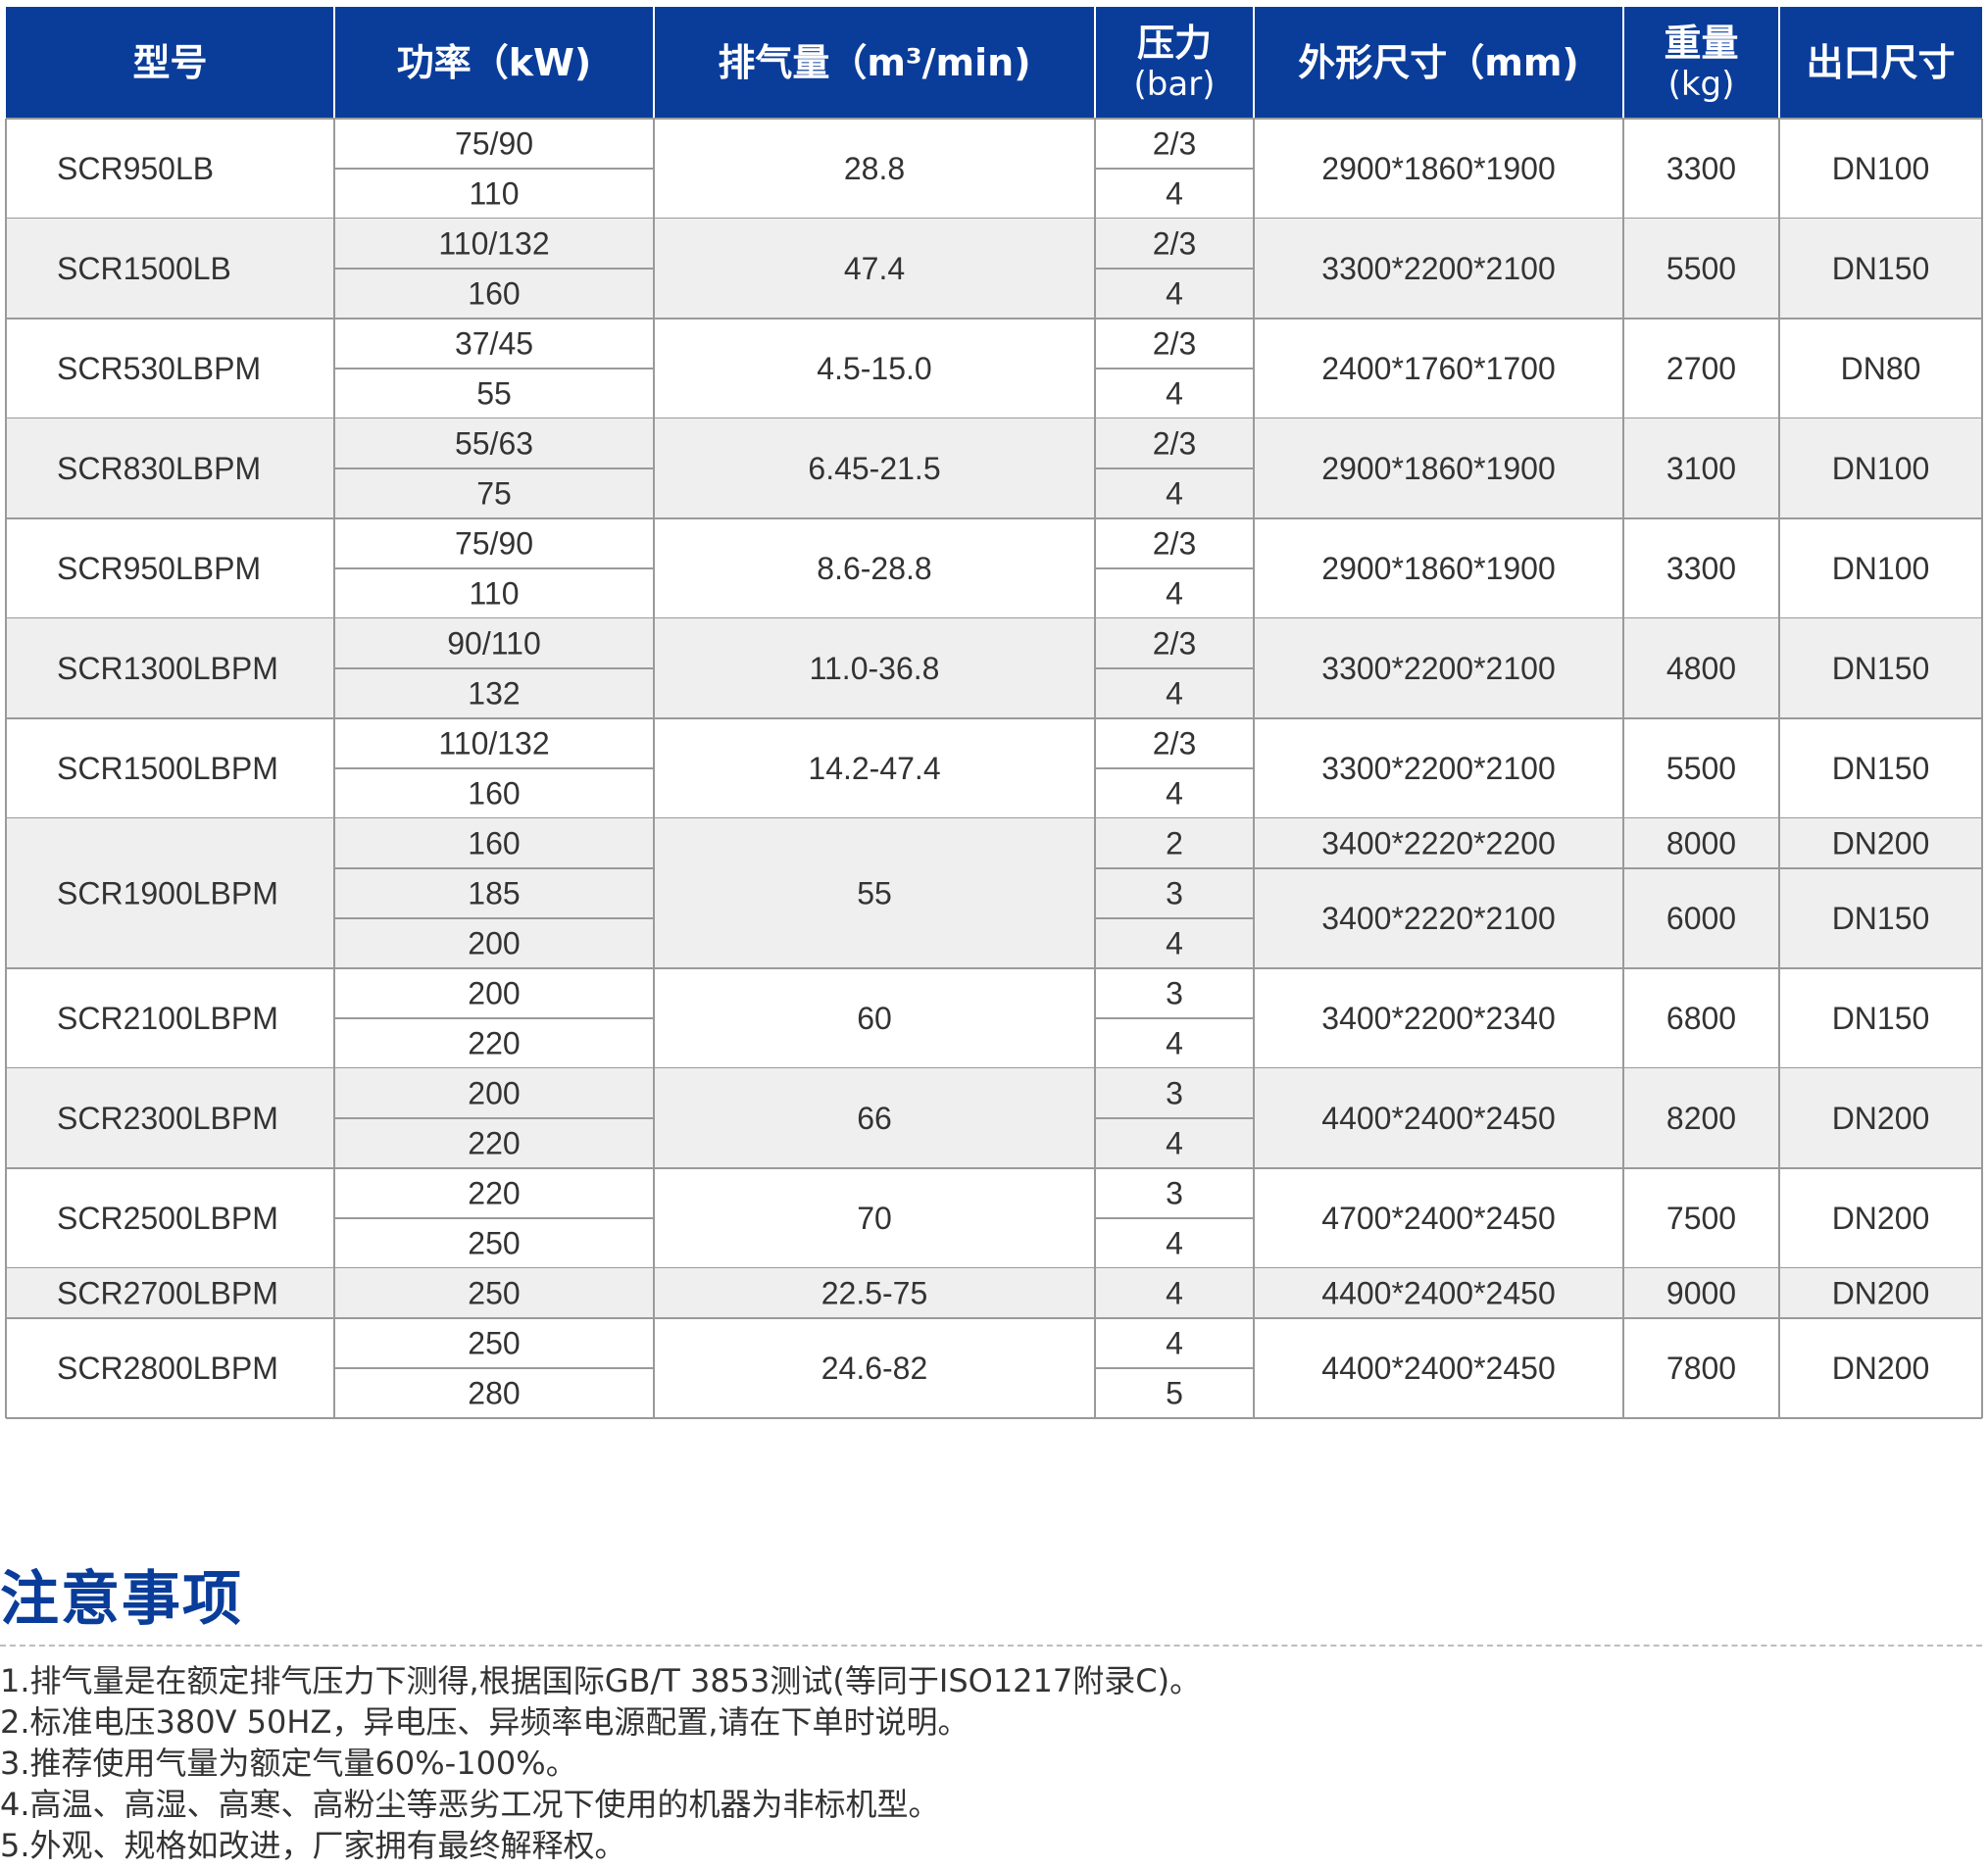  I want to click on weight-cell: 8000, so click(1701, 843).